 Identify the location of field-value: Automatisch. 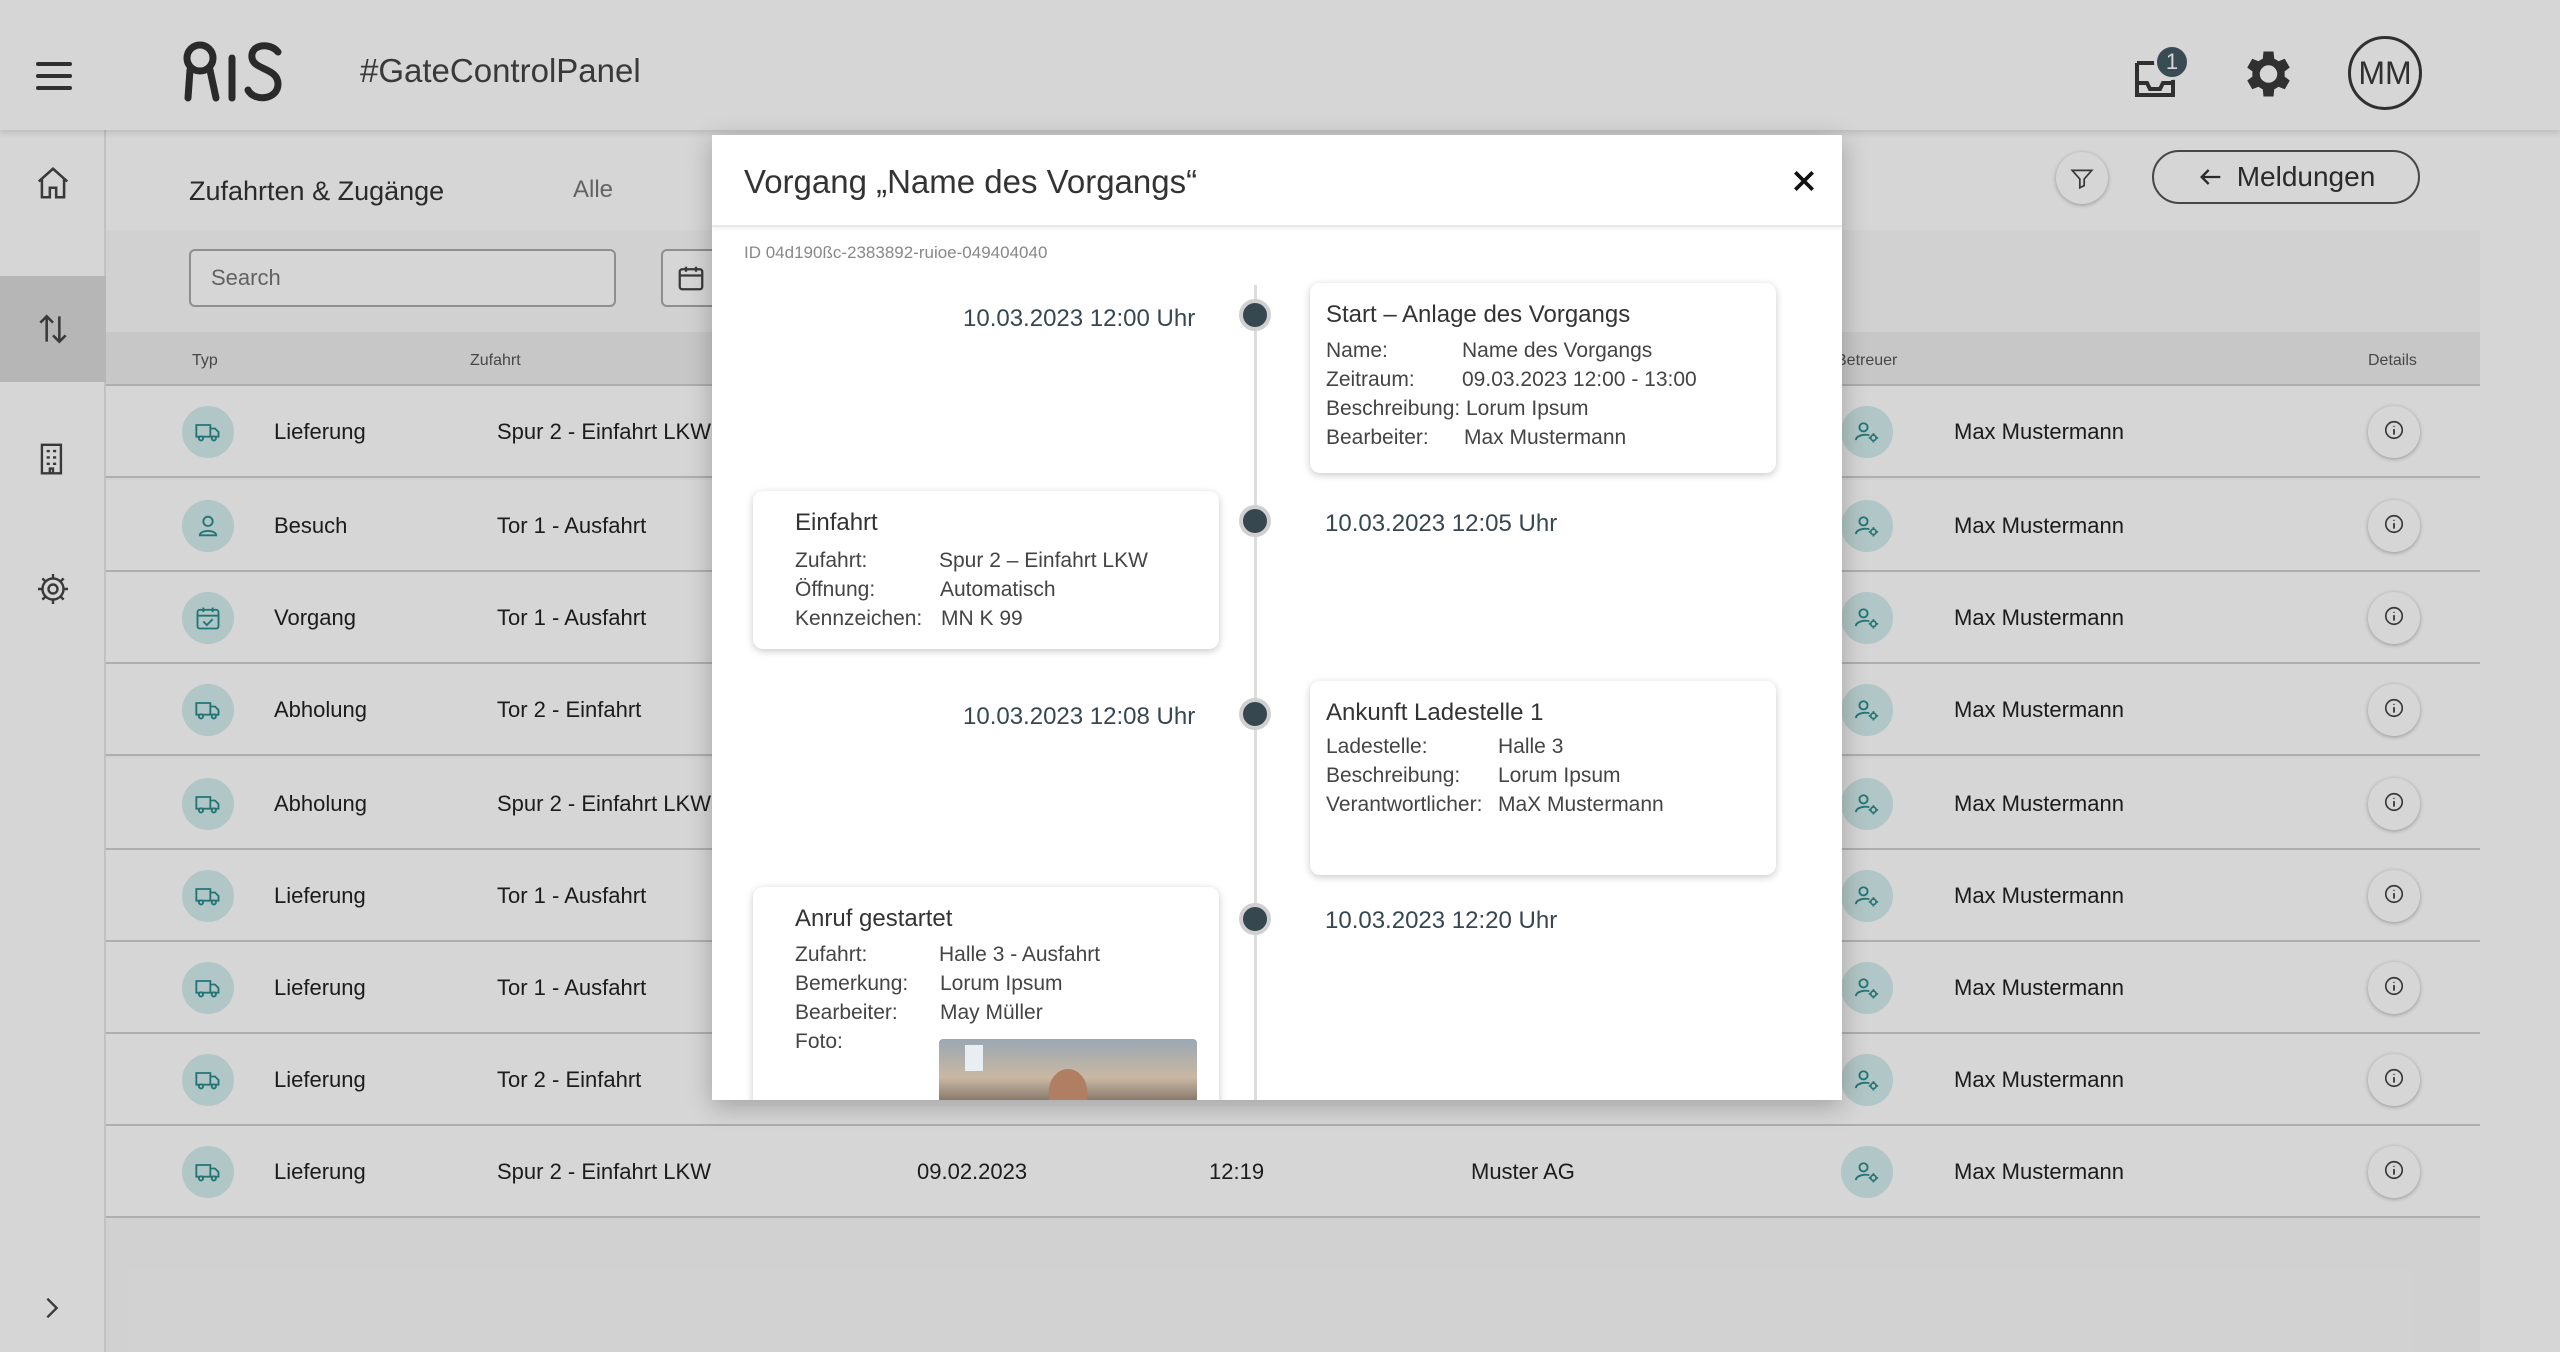
(998, 589).